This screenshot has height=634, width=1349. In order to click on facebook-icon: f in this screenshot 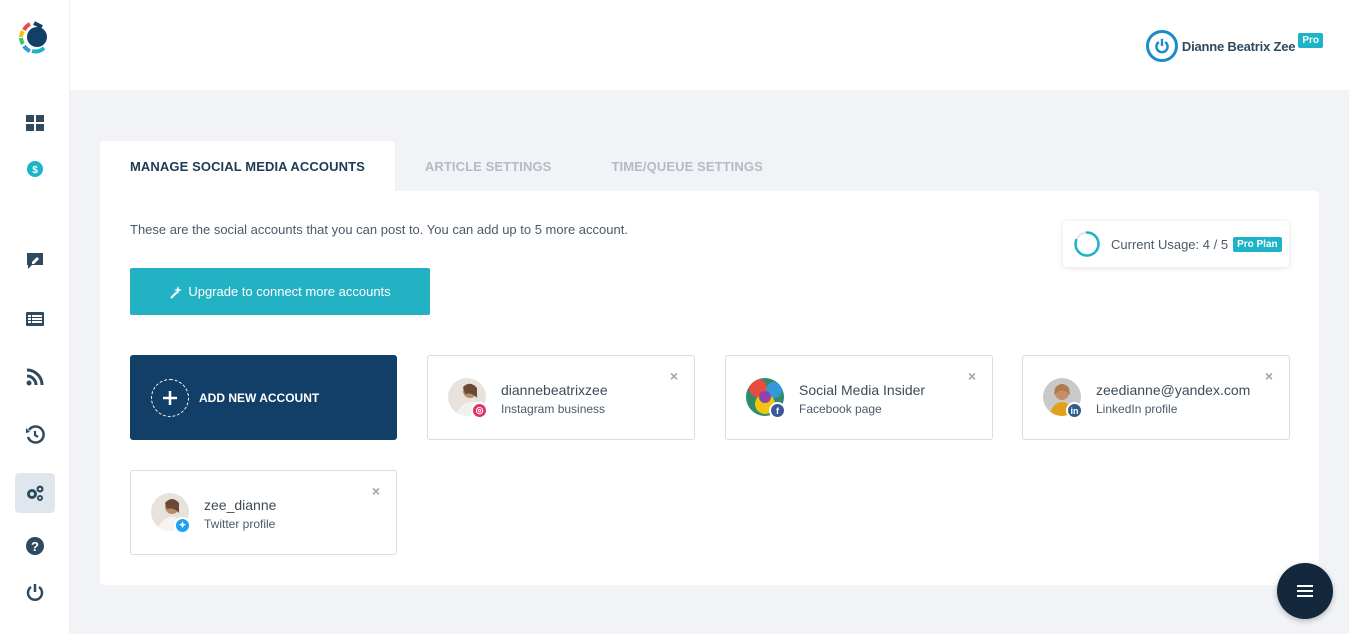, I will do `click(777, 410)`.